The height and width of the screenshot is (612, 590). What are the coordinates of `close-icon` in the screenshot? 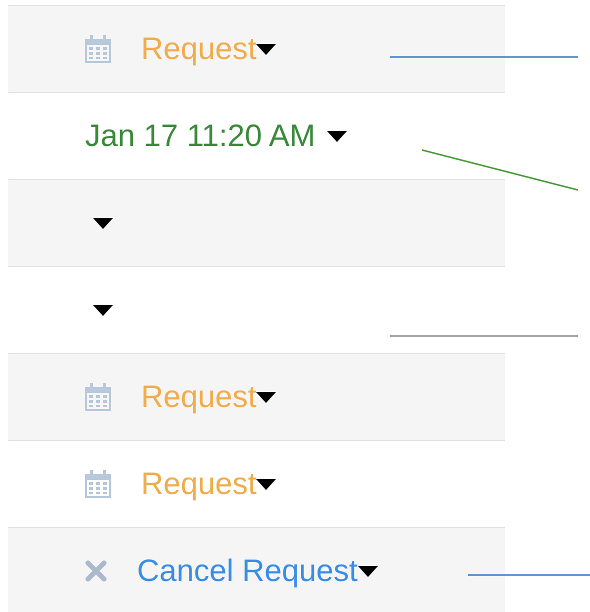 It's located at (96, 571).